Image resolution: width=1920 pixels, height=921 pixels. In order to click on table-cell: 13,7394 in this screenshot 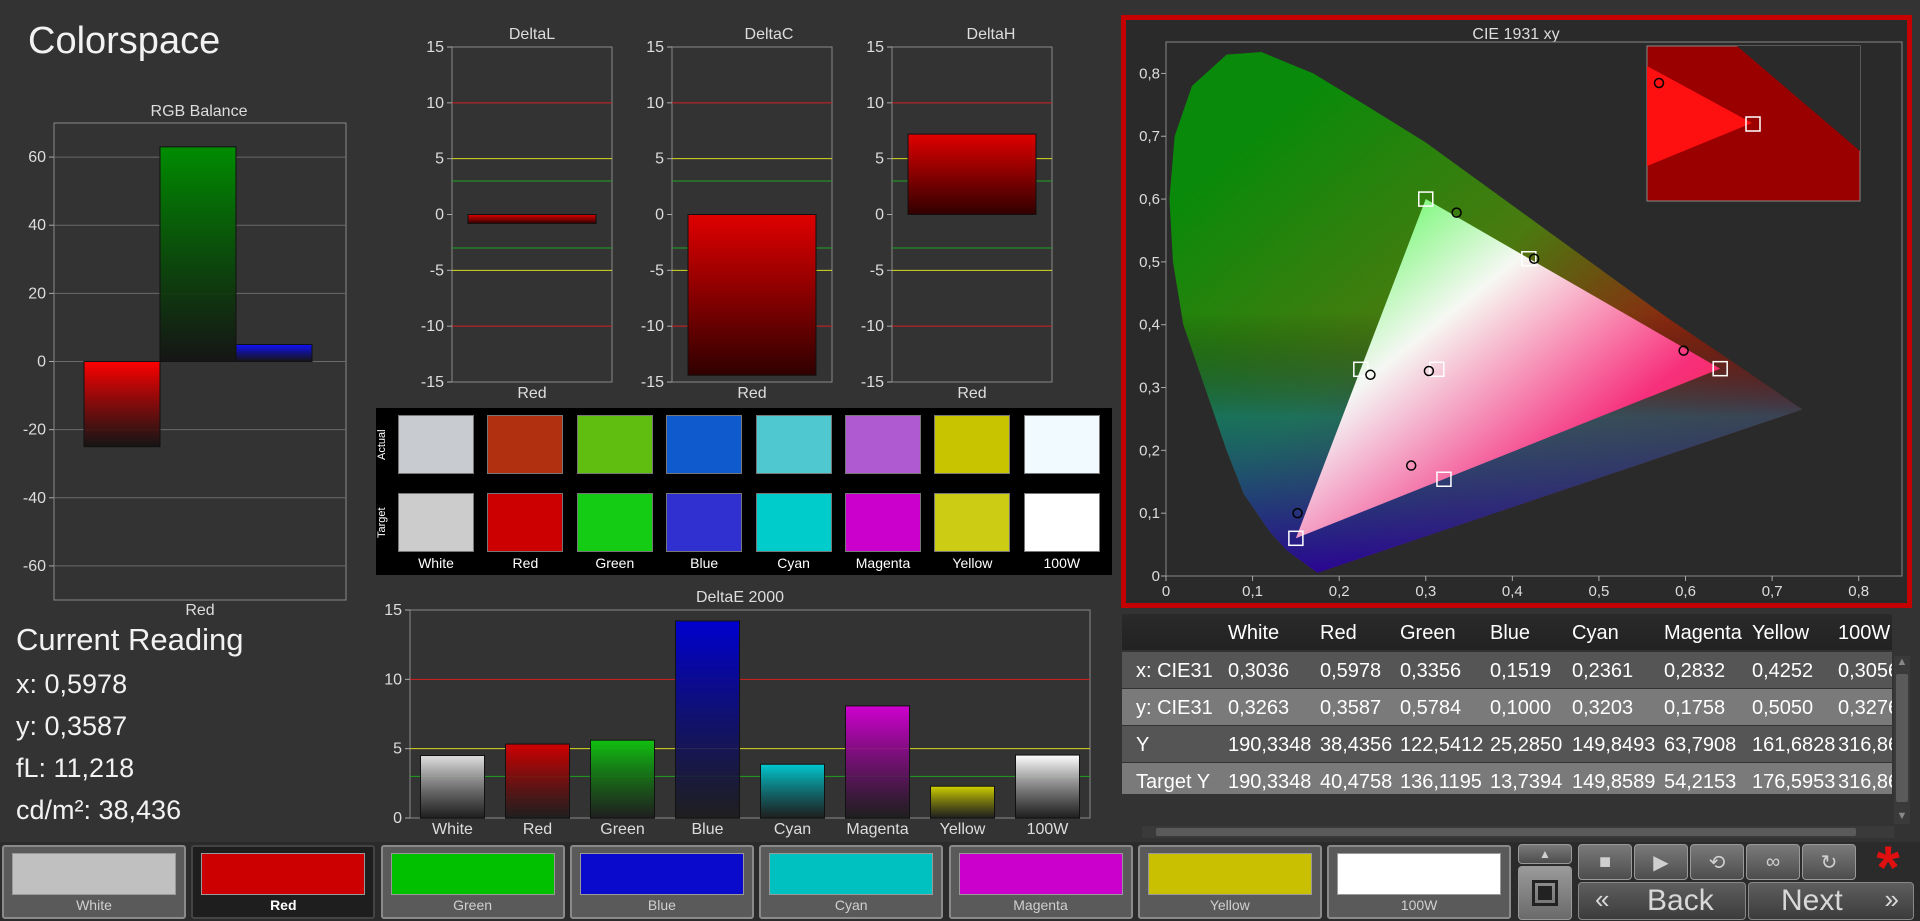, I will do `click(1526, 782)`.